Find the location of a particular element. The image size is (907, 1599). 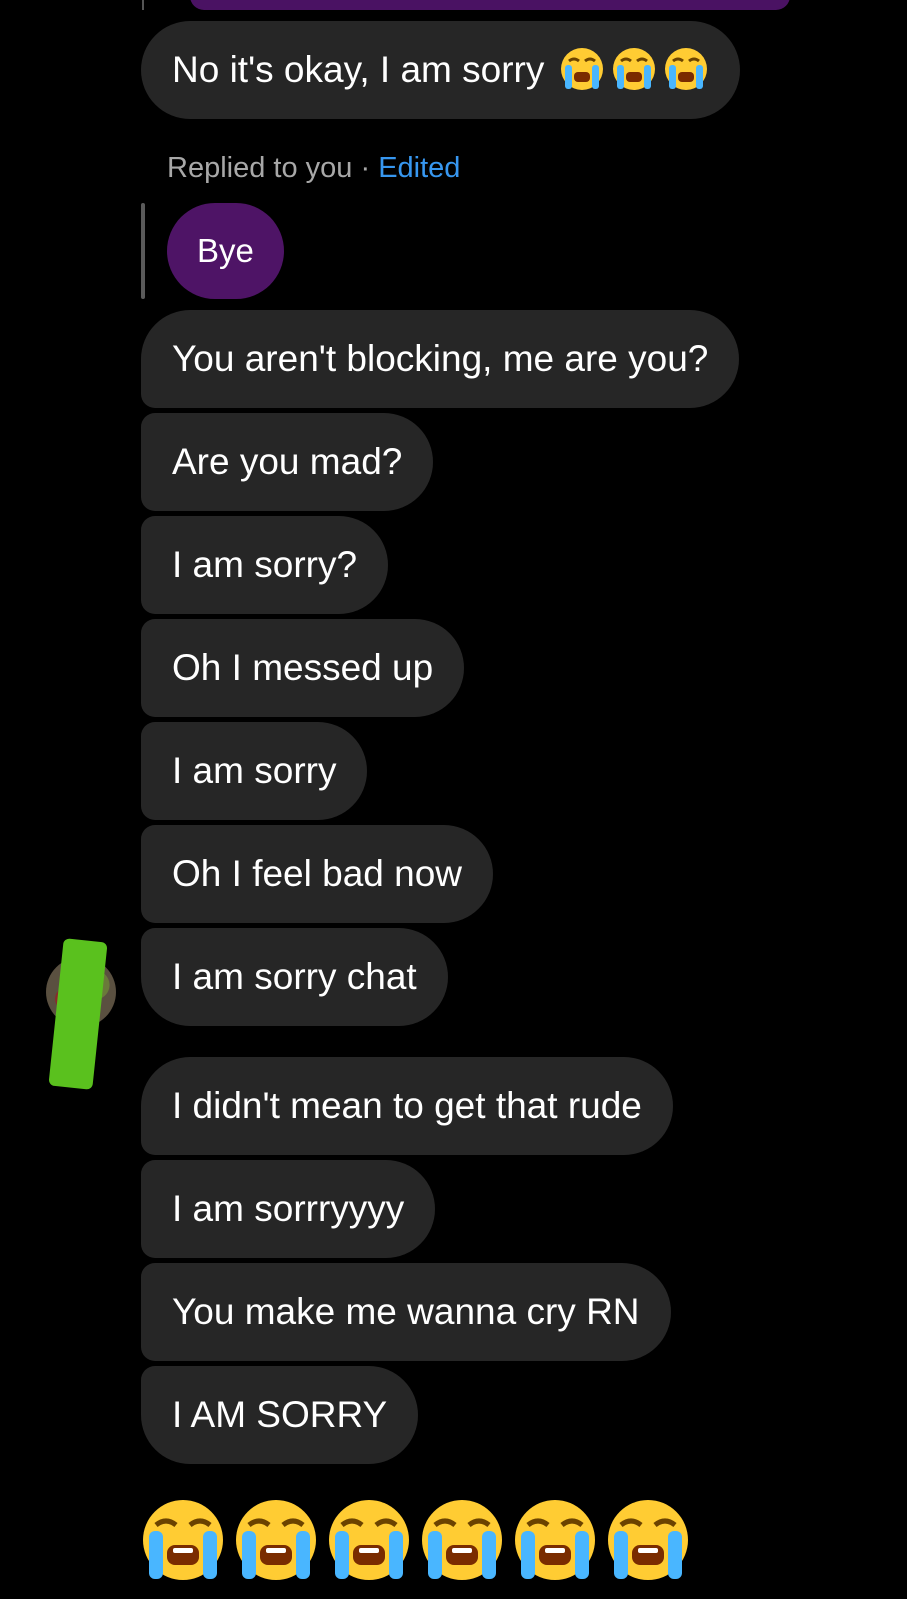

message-text: You make me wanna cry RN is located at coordinates (406, 1311).